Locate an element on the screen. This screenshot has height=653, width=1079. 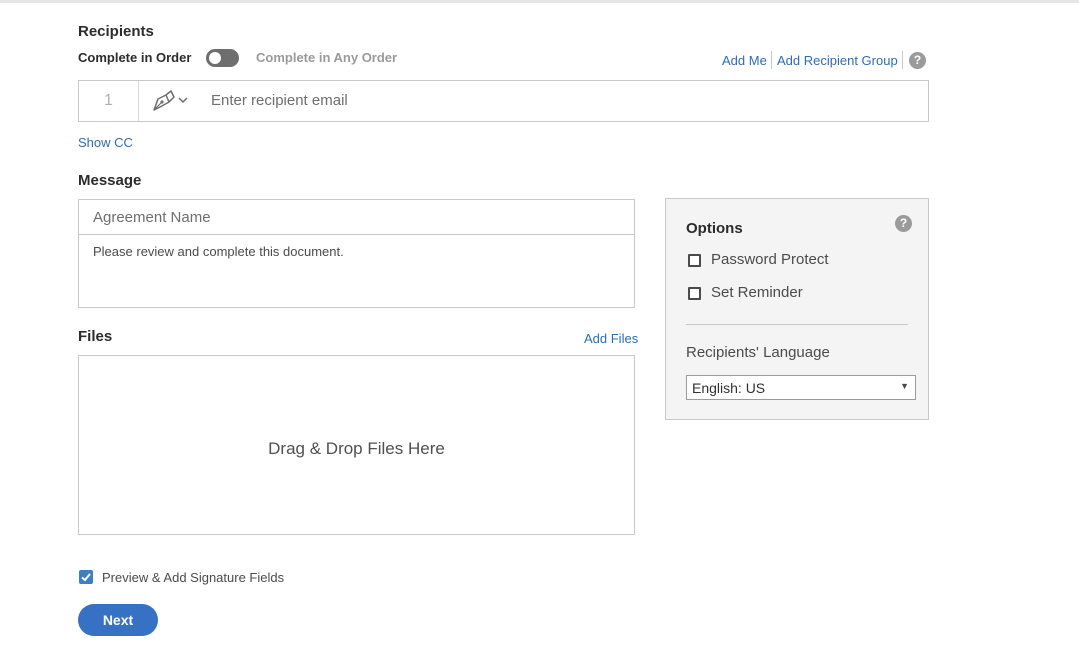
pen-signer-icon is located at coordinates (164, 100).